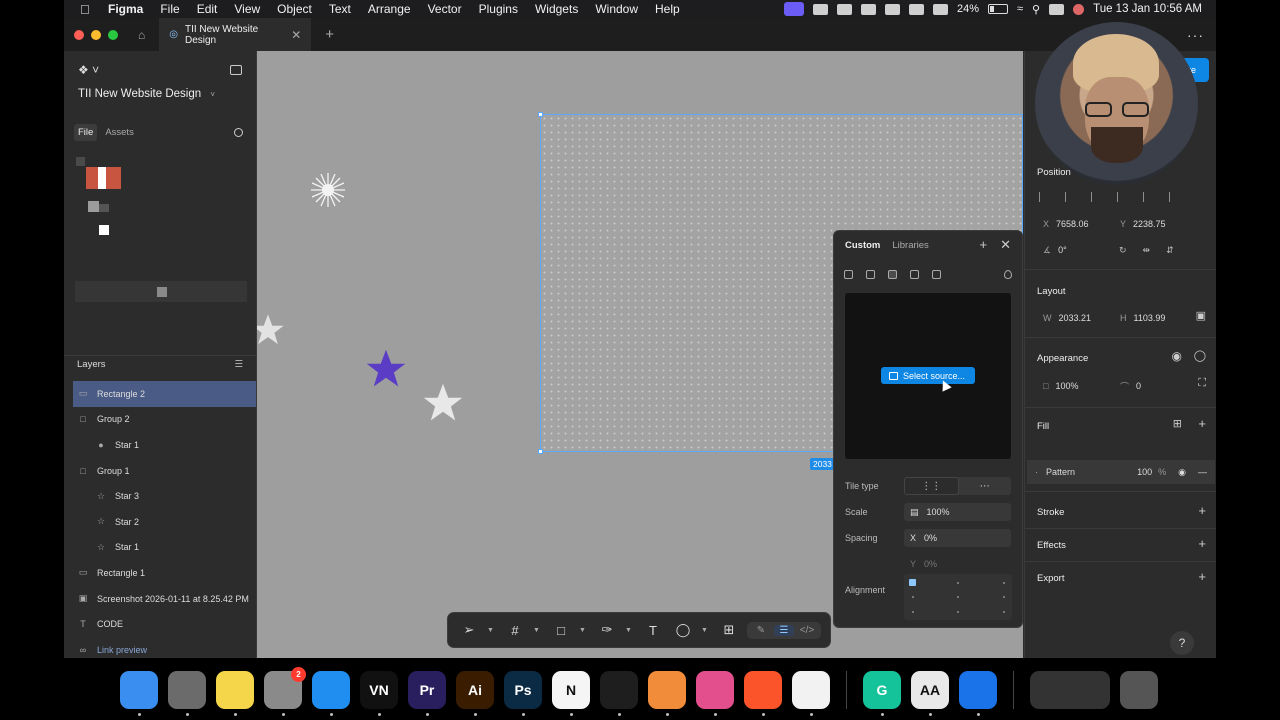  Describe the element at coordinates (443, 403) in the screenshot. I see `star-white` at that location.